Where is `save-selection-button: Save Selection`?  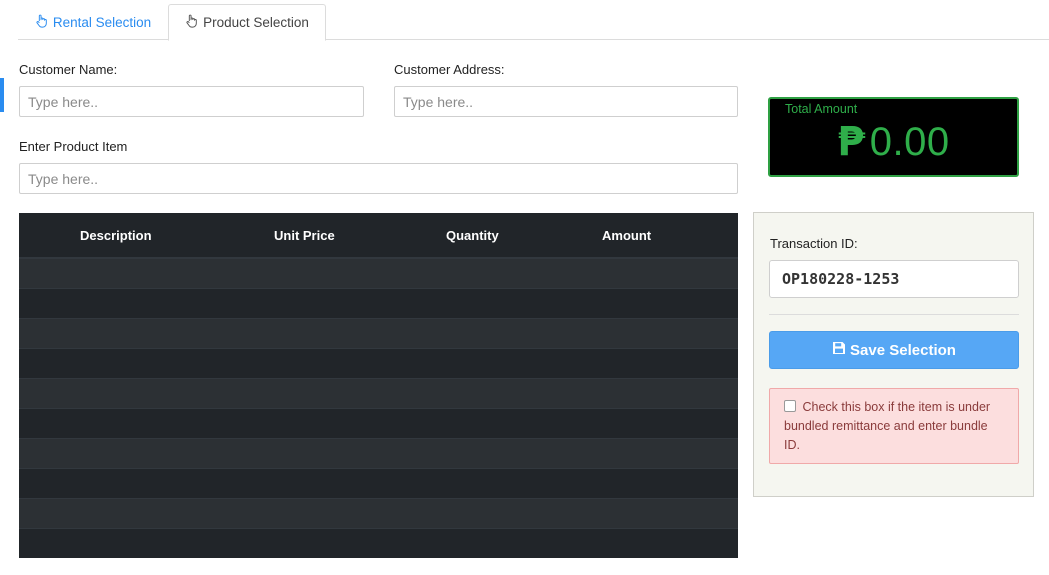 save-selection-button: Save Selection is located at coordinates (894, 350).